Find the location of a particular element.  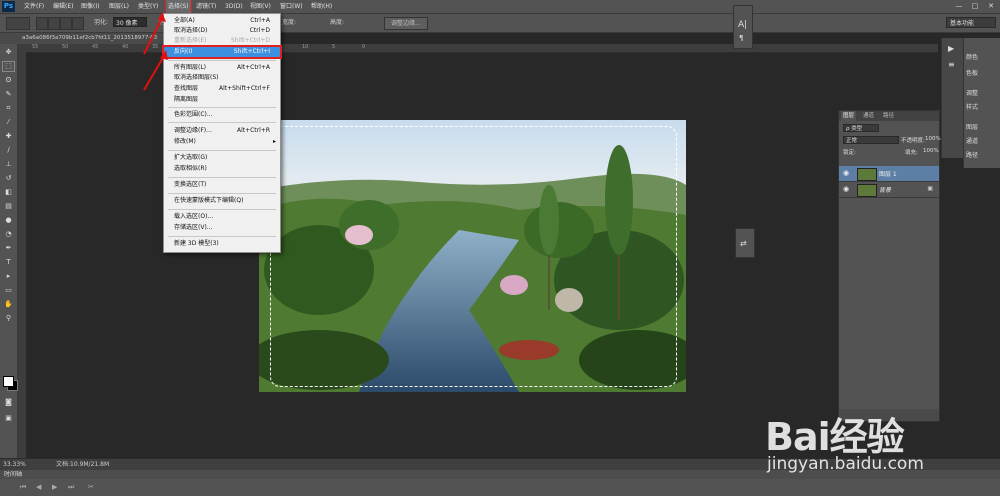

menu-view: 视图(V) is located at coordinates (260, 6).